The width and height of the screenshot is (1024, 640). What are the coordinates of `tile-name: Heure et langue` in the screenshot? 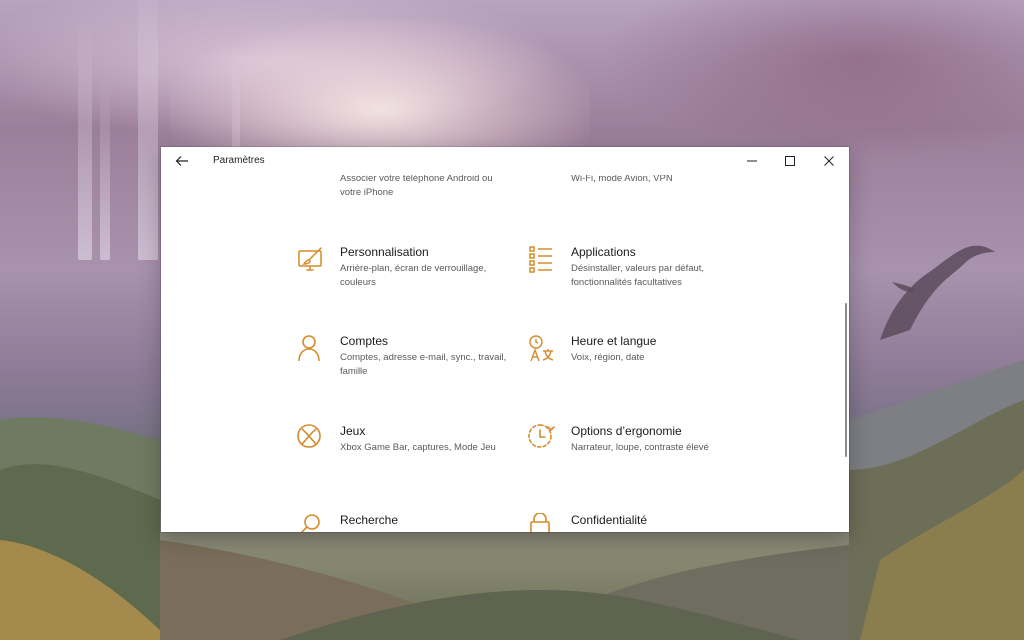 It's located at (614, 341).